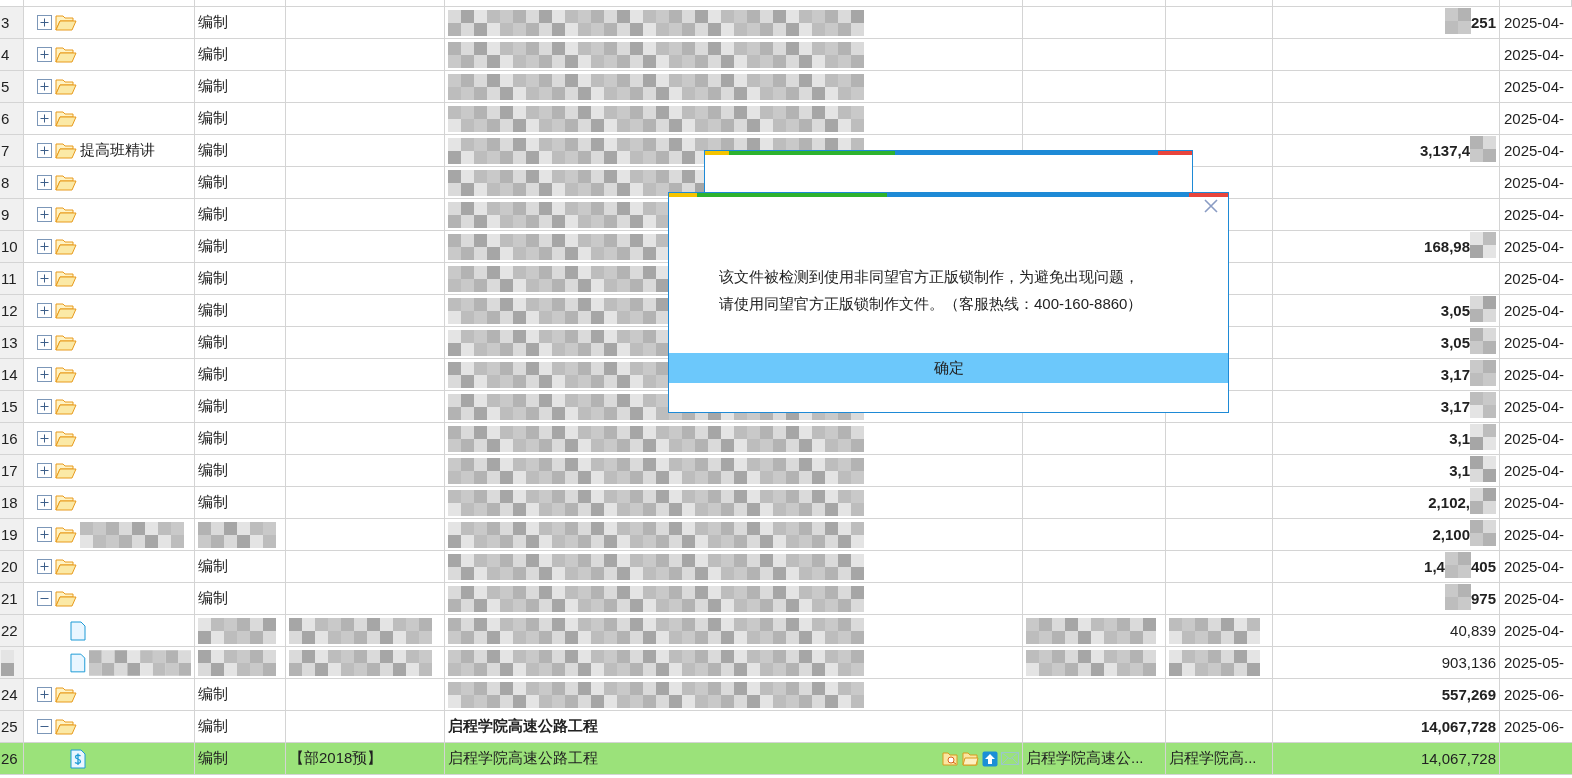 This screenshot has width=1572, height=778. Describe the element at coordinates (12, 566) in the screenshot. I see `row-number: 20` at that location.